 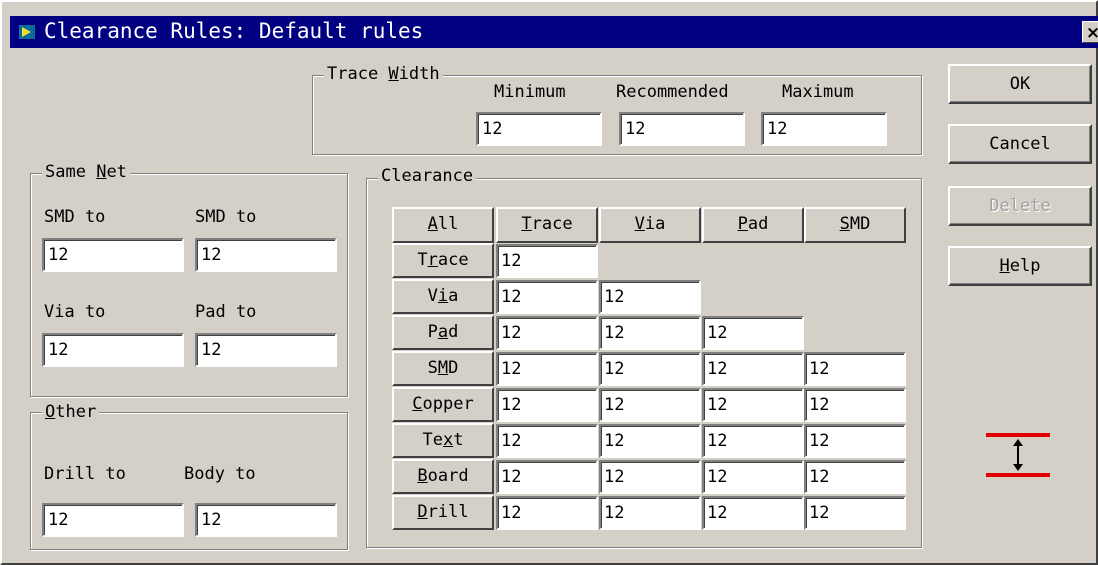 What do you see at coordinates (818, 92) in the screenshot?
I see `trace-width-maximum-label: Maximum` at bounding box center [818, 92].